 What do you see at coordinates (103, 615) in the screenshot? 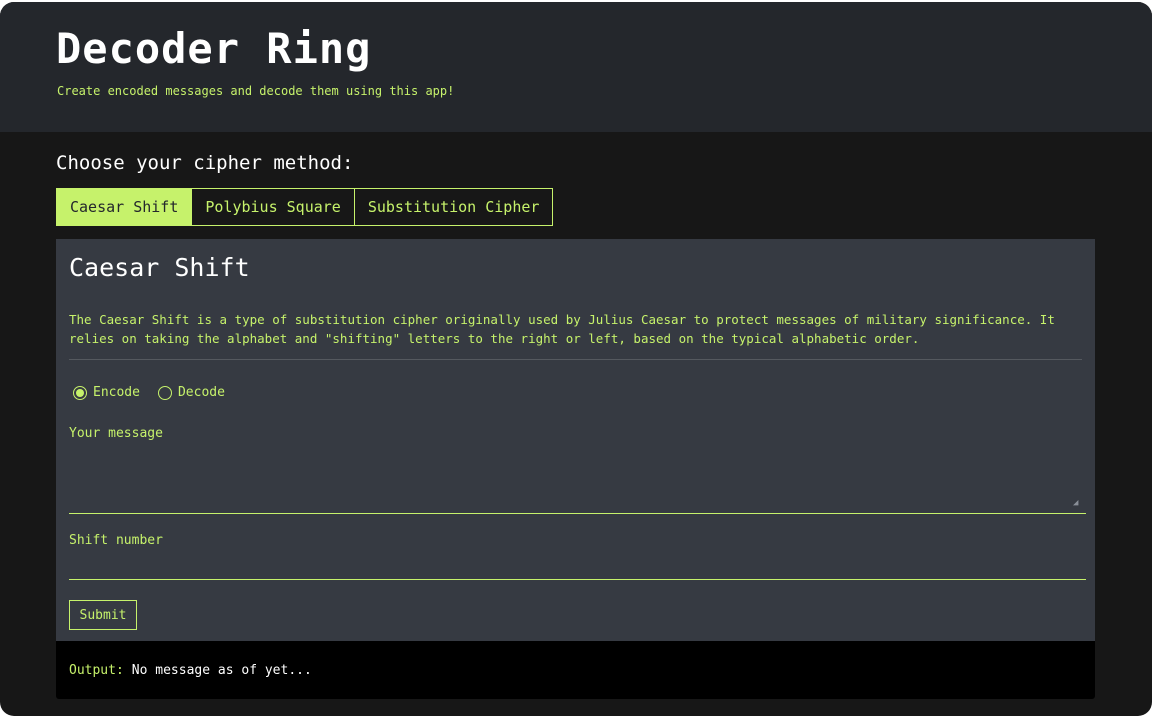
I see `submit-button: Submit` at bounding box center [103, 615].